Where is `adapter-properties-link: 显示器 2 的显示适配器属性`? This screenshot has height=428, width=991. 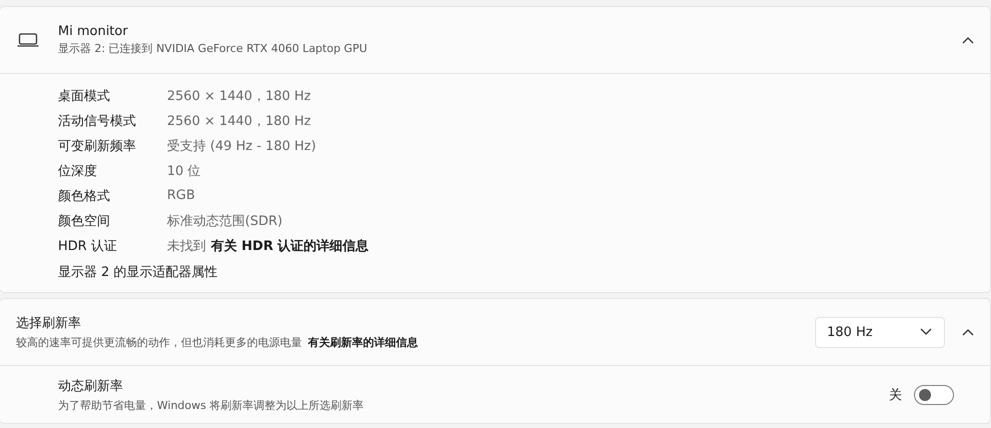
adapter-properties-link: 显示器 2 的显示适配器属性 is located at coordinates (138, 272).